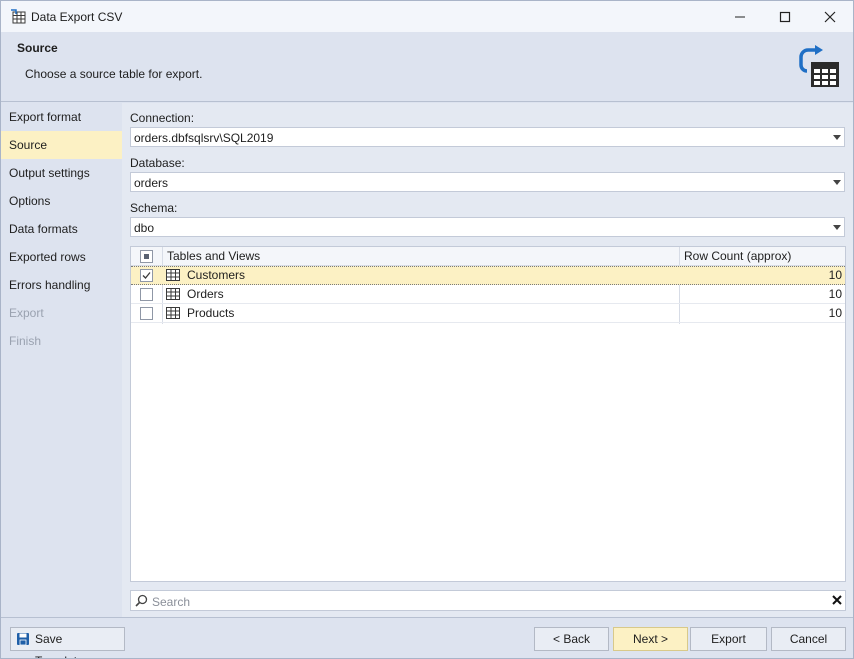 This screenshot has width=854, height=659. I want to click on search-placeholder: Search, so click(171, 602).